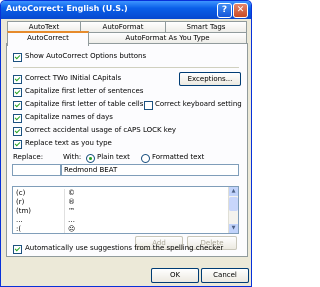  Describe the element at coordinates (117, 193) in the screenshot. I see `list-item: (c) ©` at that location.